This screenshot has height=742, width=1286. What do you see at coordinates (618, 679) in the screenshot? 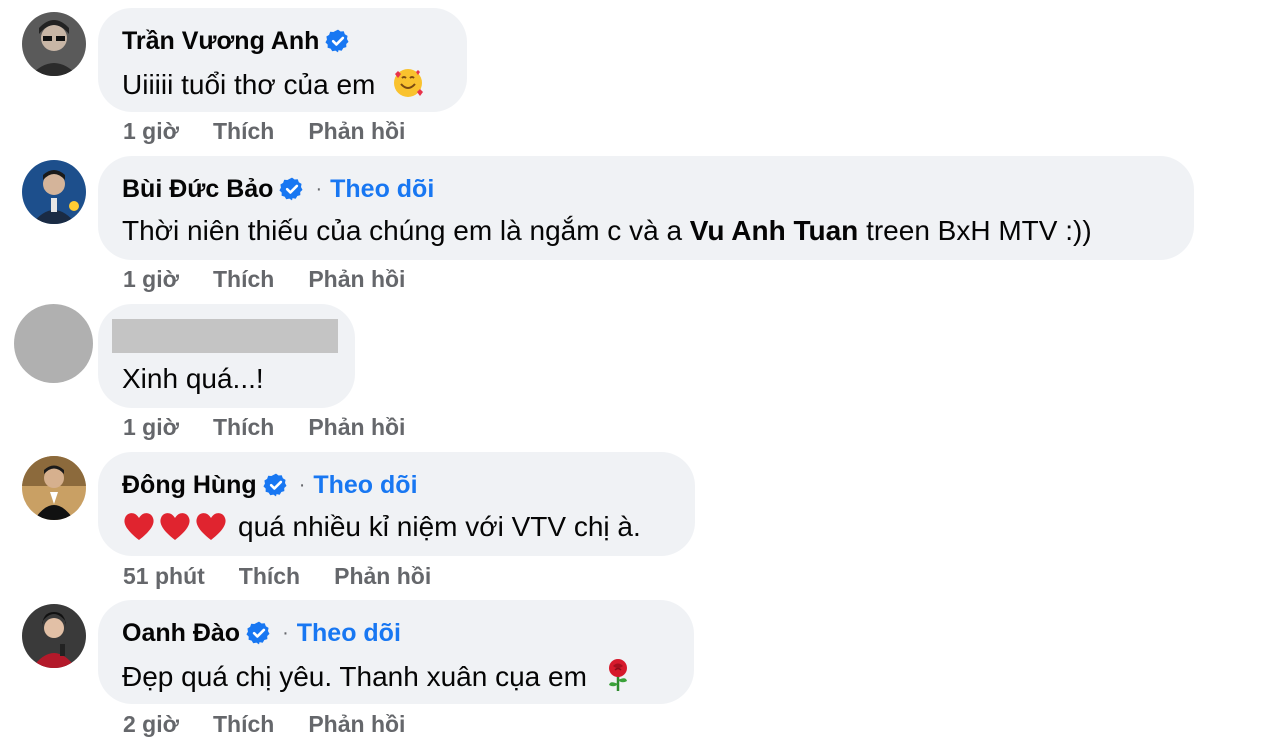
I see `rose-icon` at bounding box center [618, 679].